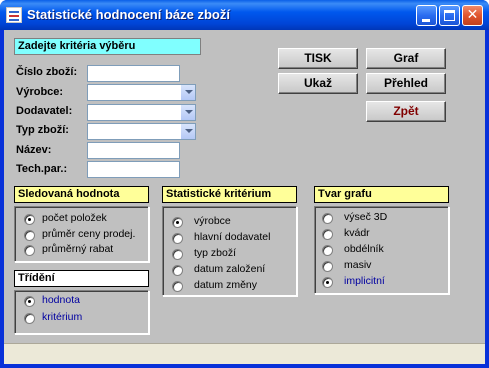 Image resolution: width=489 pixels, height=368 pixels. What do you see at coordinates (81, 278) in the screenshot?
I see `trideni-header: Třídění` at bounding box center [81, 278].